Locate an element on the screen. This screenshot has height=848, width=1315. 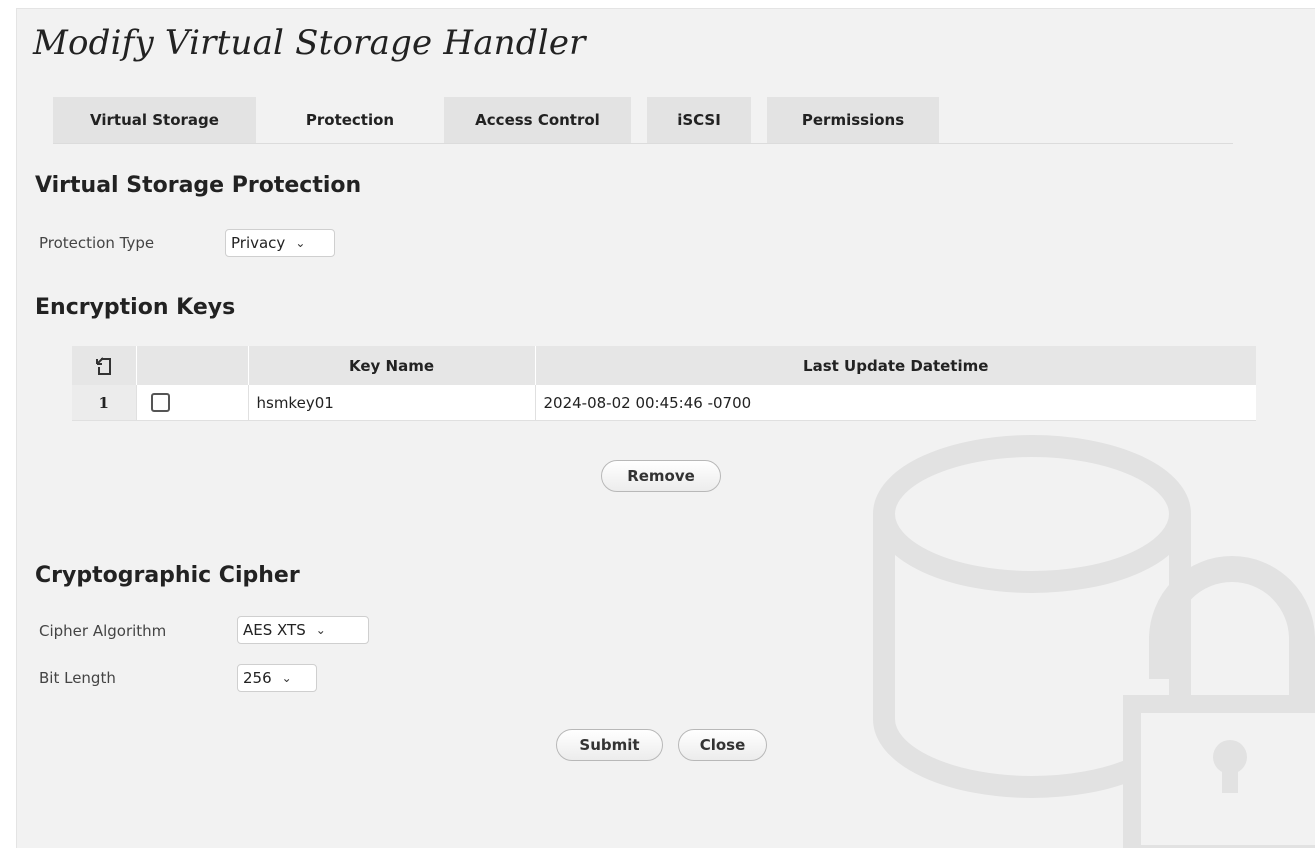
column-header-key-name: Key Name is located at coordinates (391, 365).